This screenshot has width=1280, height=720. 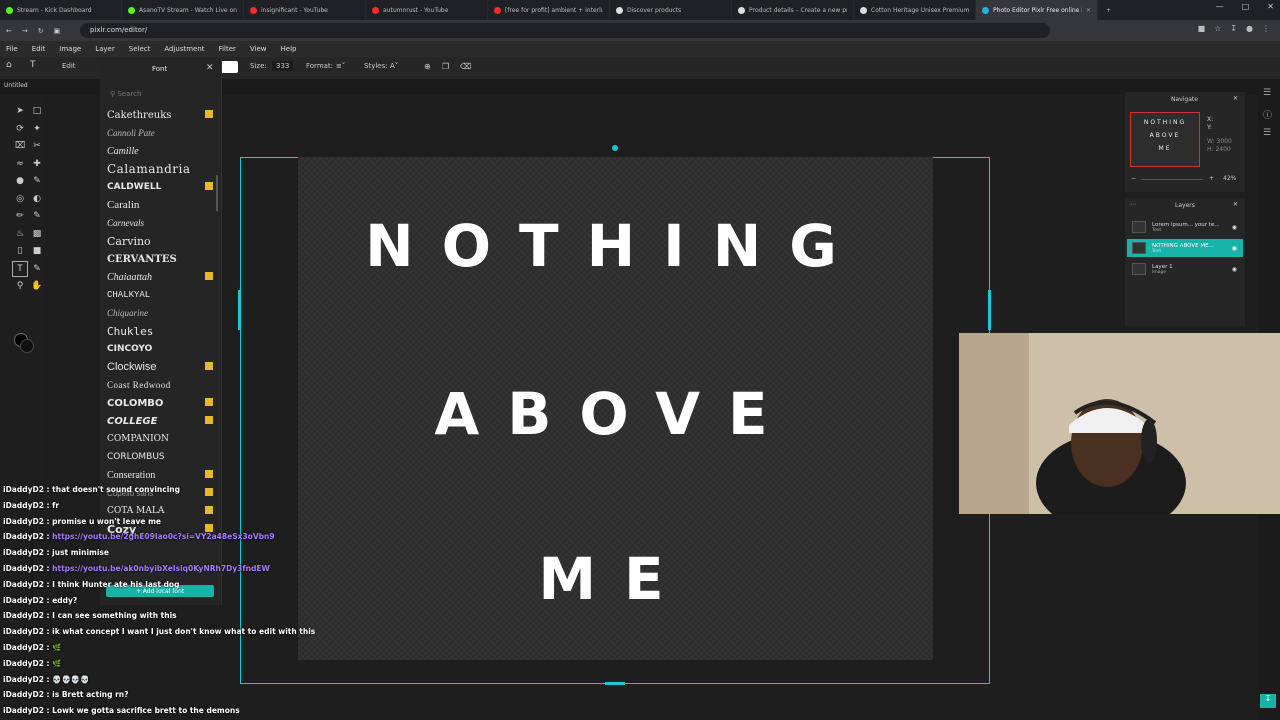 What do you see at coordinates (25, 31) in the screenshot?
I see `forward-icon: →` at bounding box center [25, 31].